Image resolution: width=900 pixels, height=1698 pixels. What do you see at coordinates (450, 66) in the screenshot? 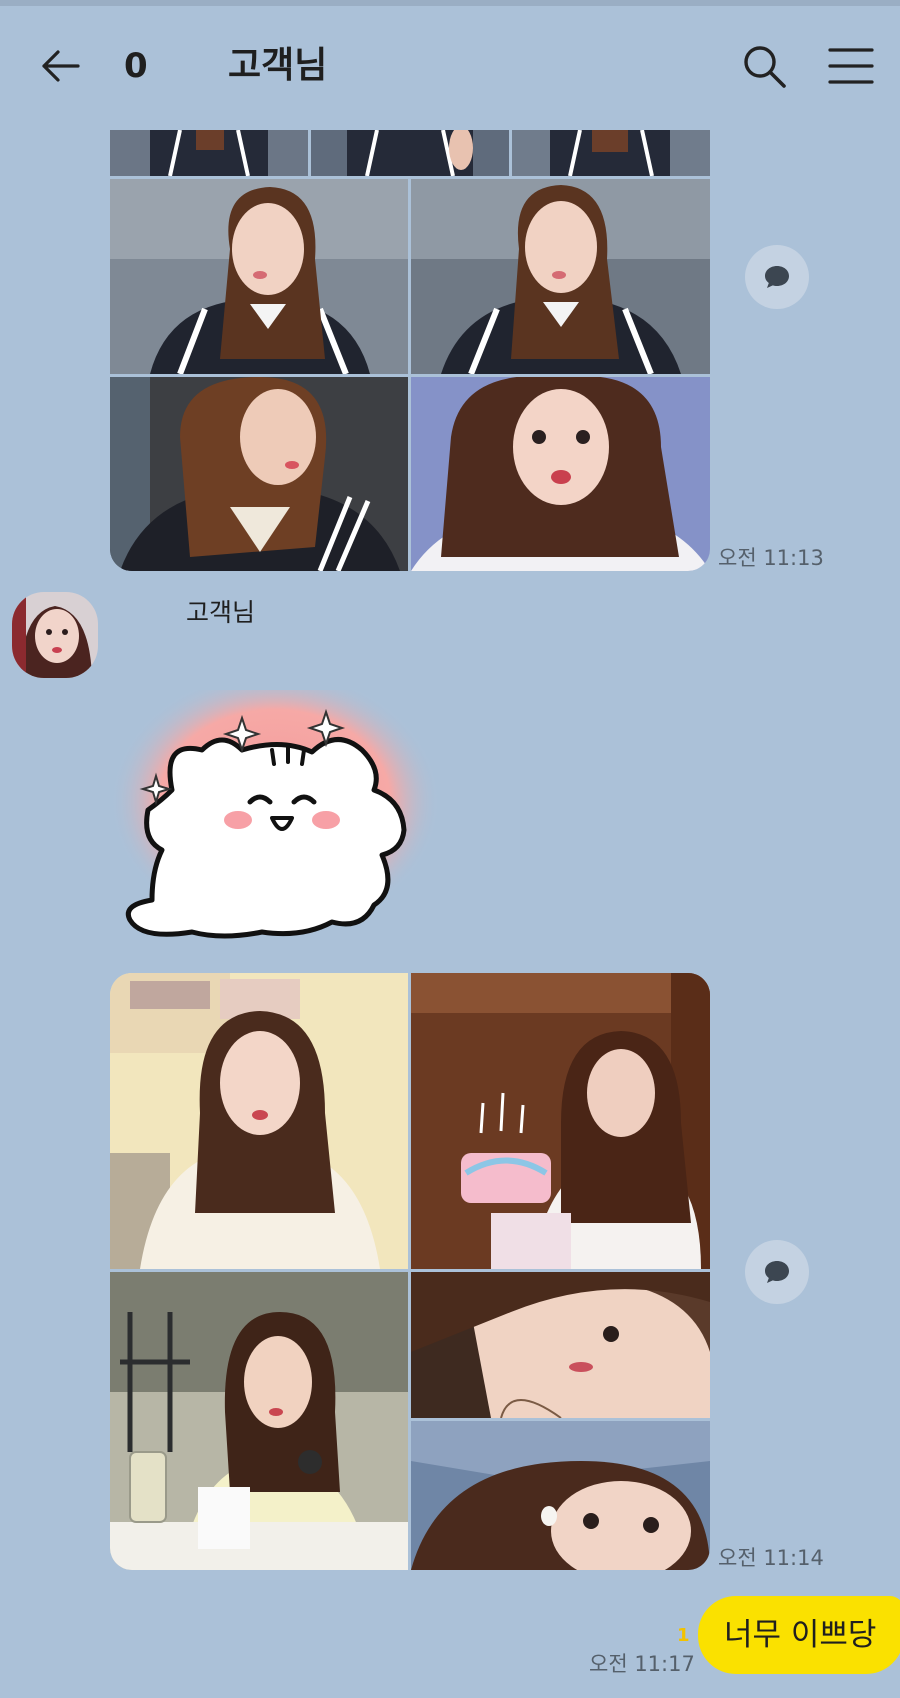
I see `chat-header: 0 고객님` at bounding box center [450, 66].